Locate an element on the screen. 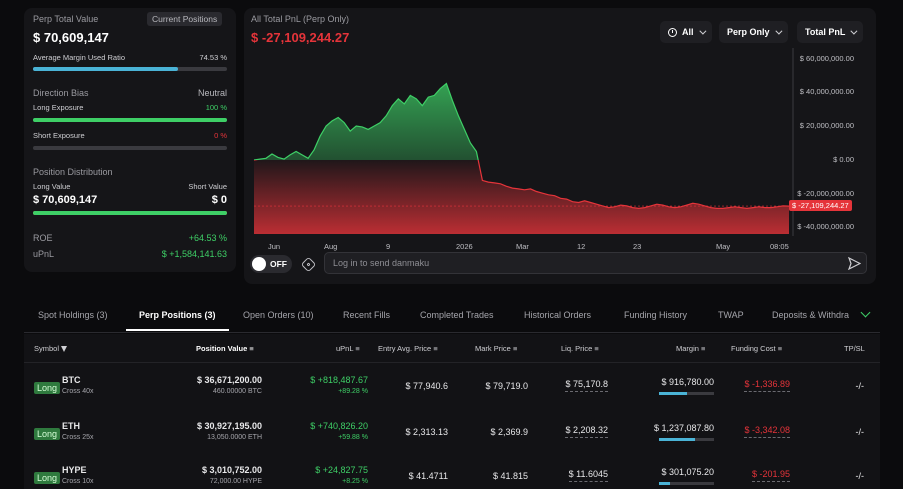 Image resolution: width=903 pixels, height=489 pixels. liq-price: $ 2,208.32 is located at coordinates (586, 431).